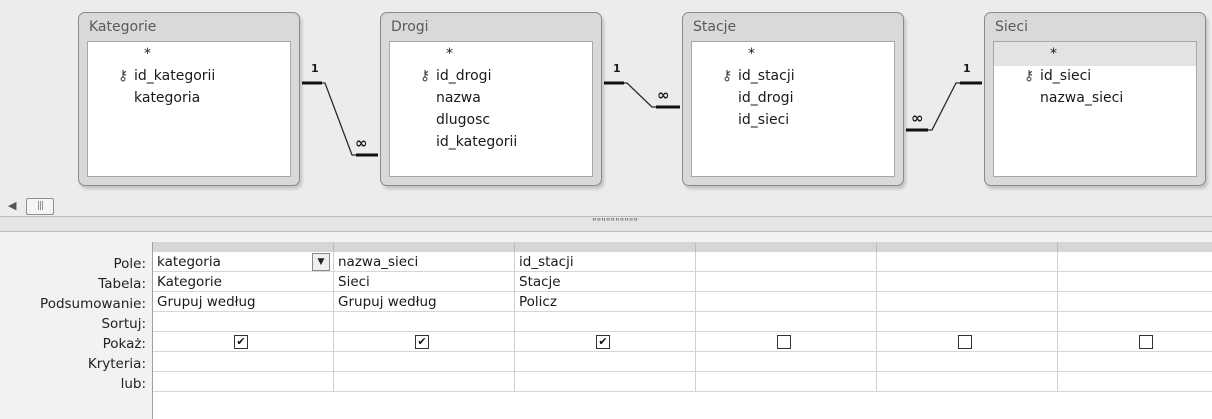 The height and width of the screenshot is (419, 1212). Describe the element at coordinates (424, 282) in the screenshot. I see `table-cell: Sieci` at that location.